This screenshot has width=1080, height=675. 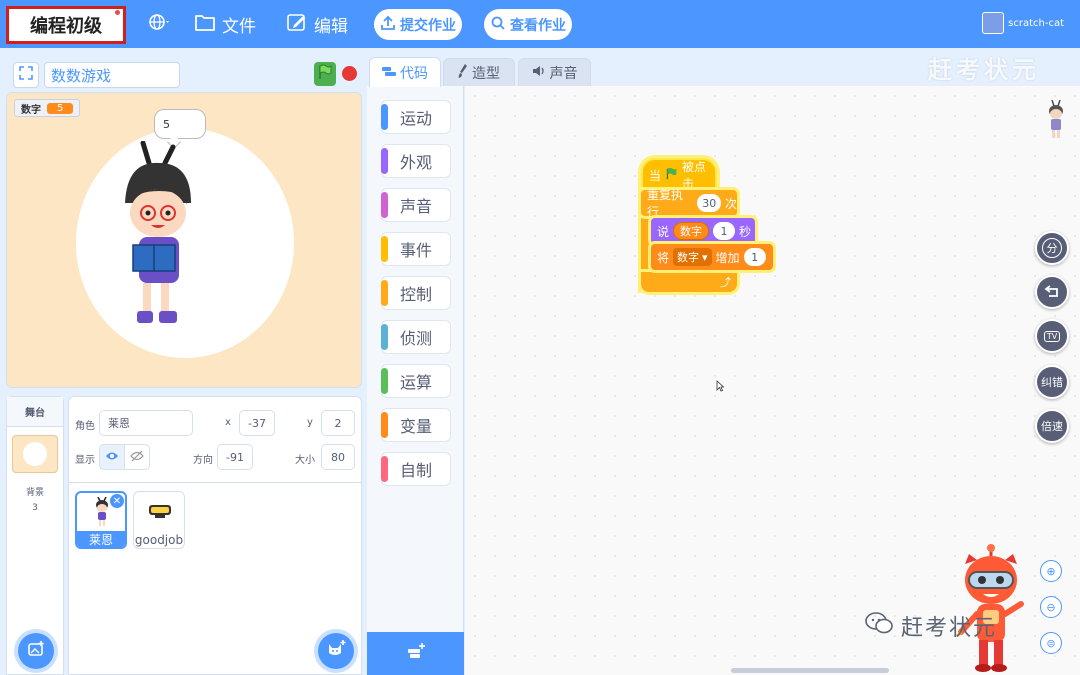 I want to click on category-operators: 运算, so click(x=416, y=381).